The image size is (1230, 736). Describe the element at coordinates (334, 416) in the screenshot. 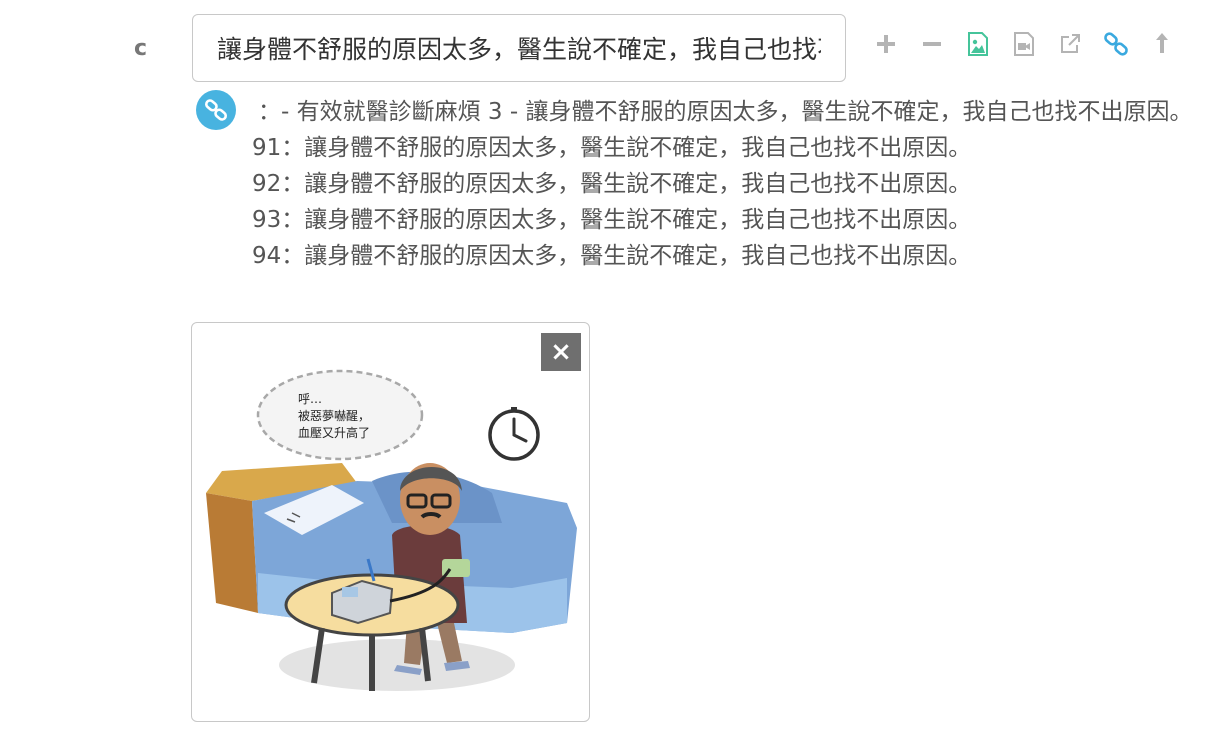

I see `bubble-line: 被惡夢嚇醒，` at that location.